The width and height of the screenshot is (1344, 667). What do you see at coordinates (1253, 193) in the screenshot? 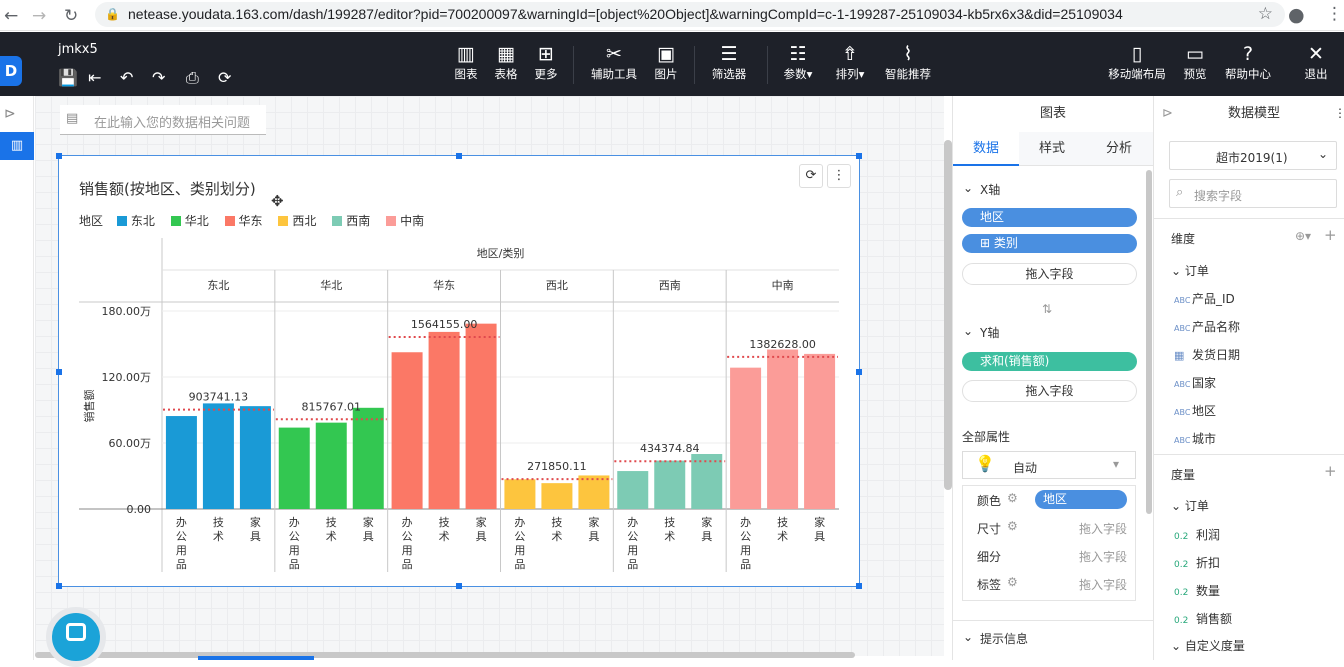
I see `field-search-input: ⌕ 搜索字段` at bounding box center [1253, 193].